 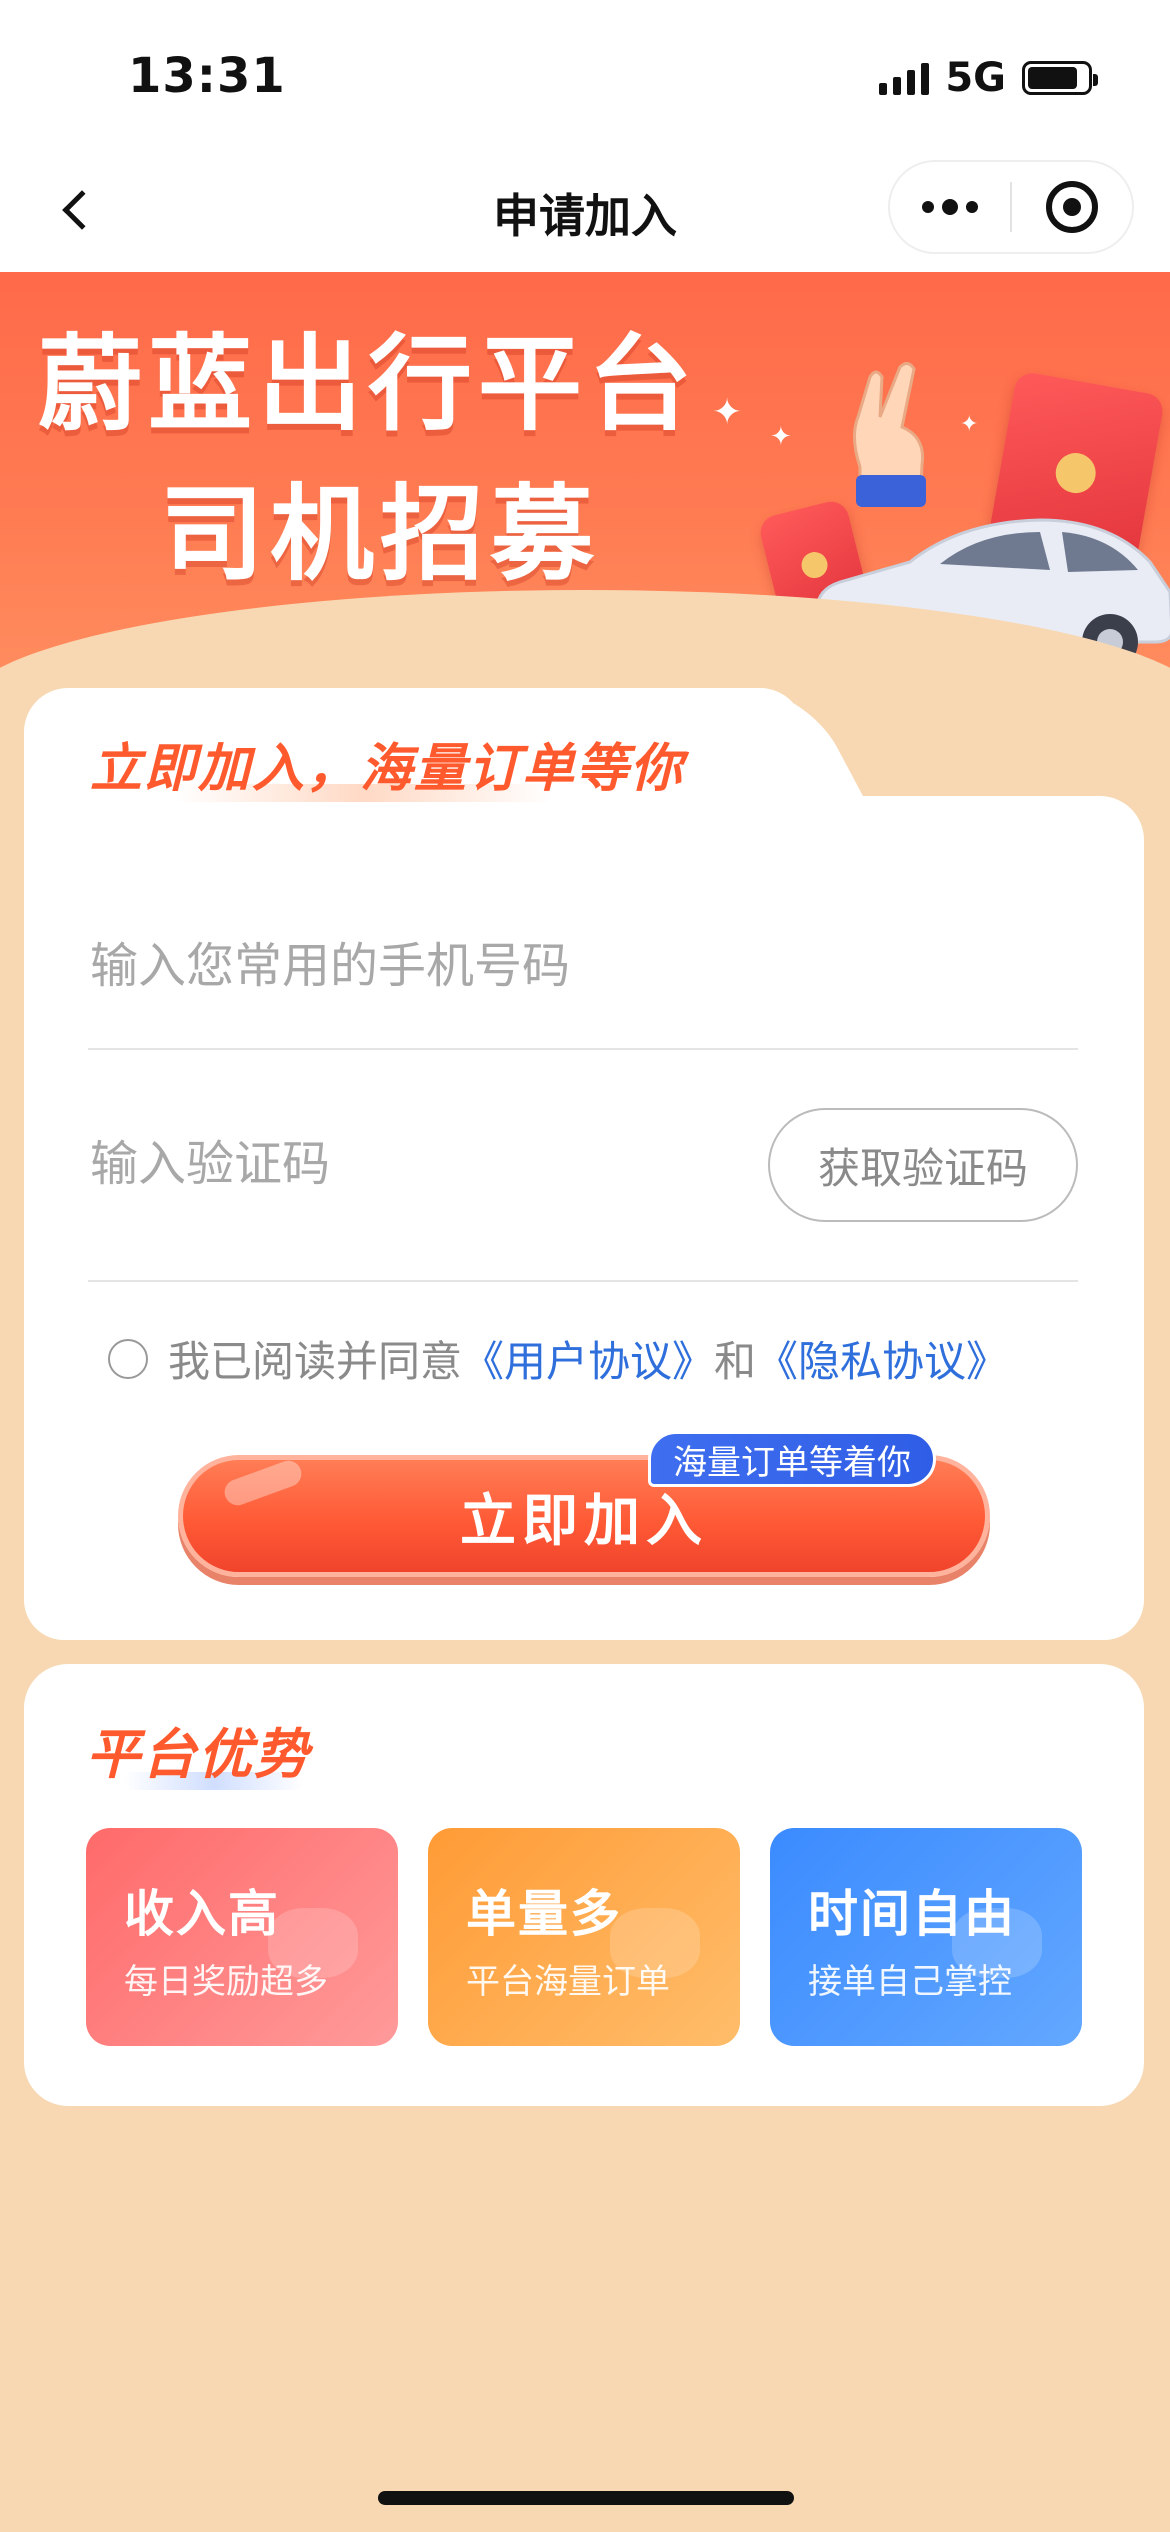 What do you see at coordinates (226, 1982) in the screenshot?
I see `advantage-subtitle: 每日奖励超多` at bounding box center [226, 1982].